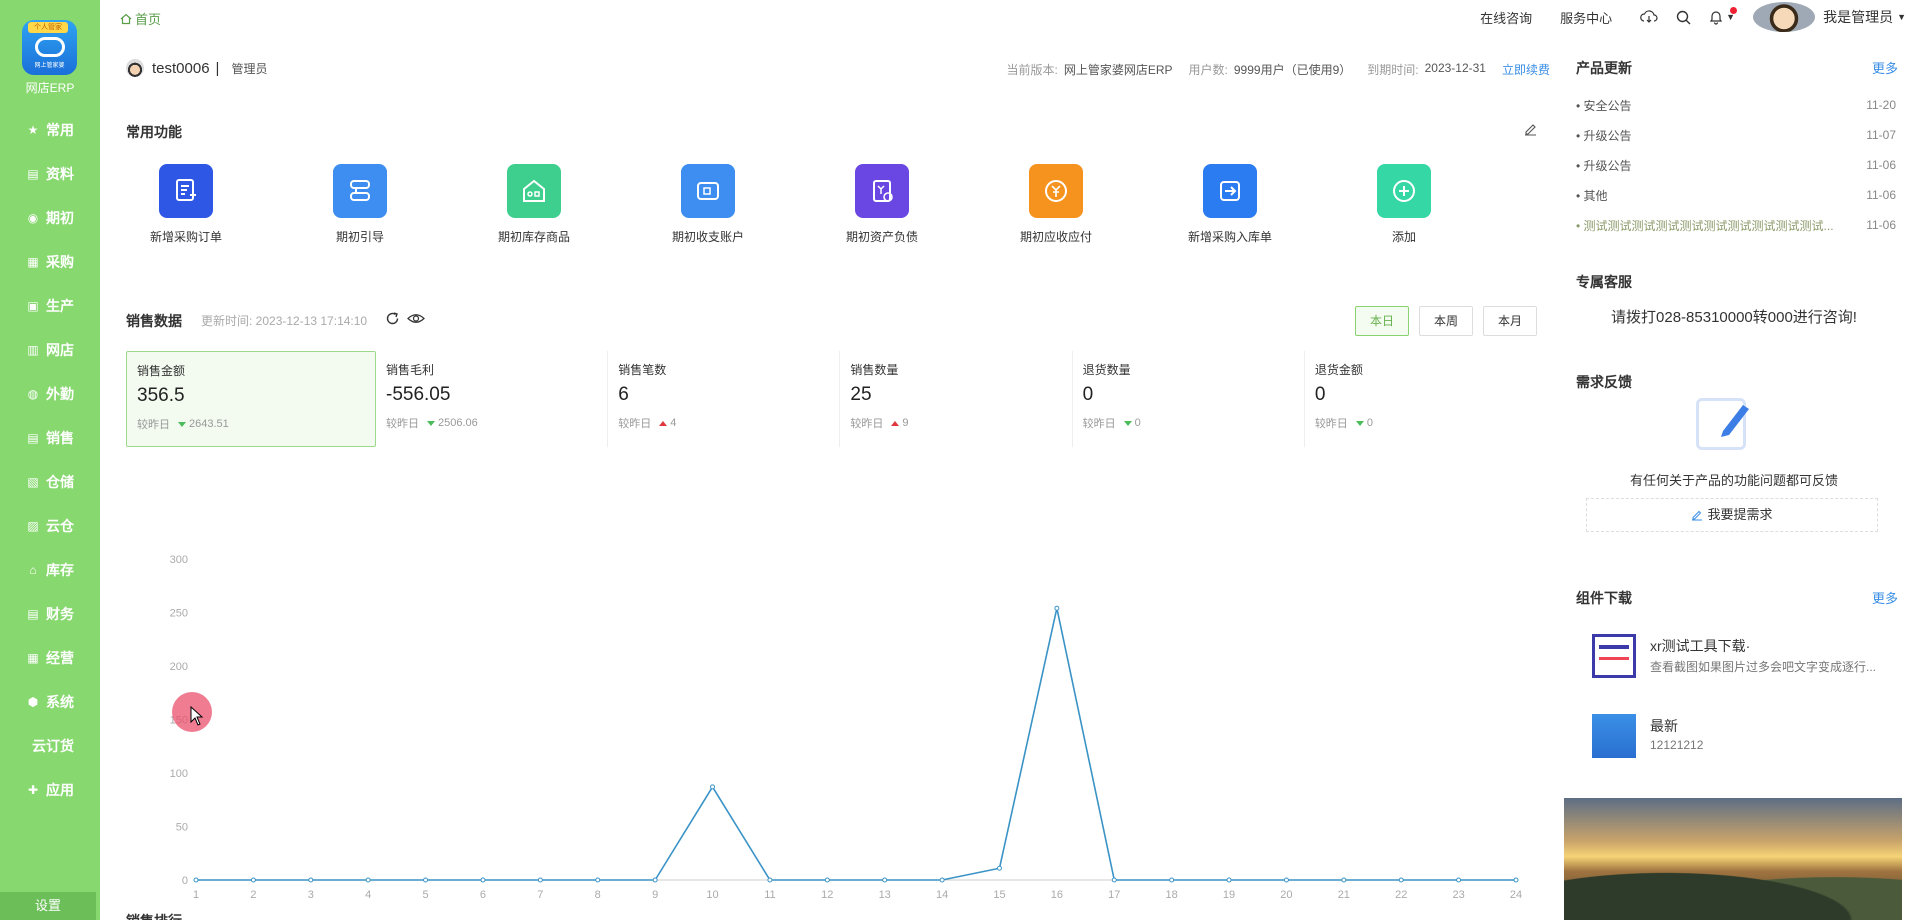  I want to click on sidebar-item-3: ▦ 采购, so click(50, 262).